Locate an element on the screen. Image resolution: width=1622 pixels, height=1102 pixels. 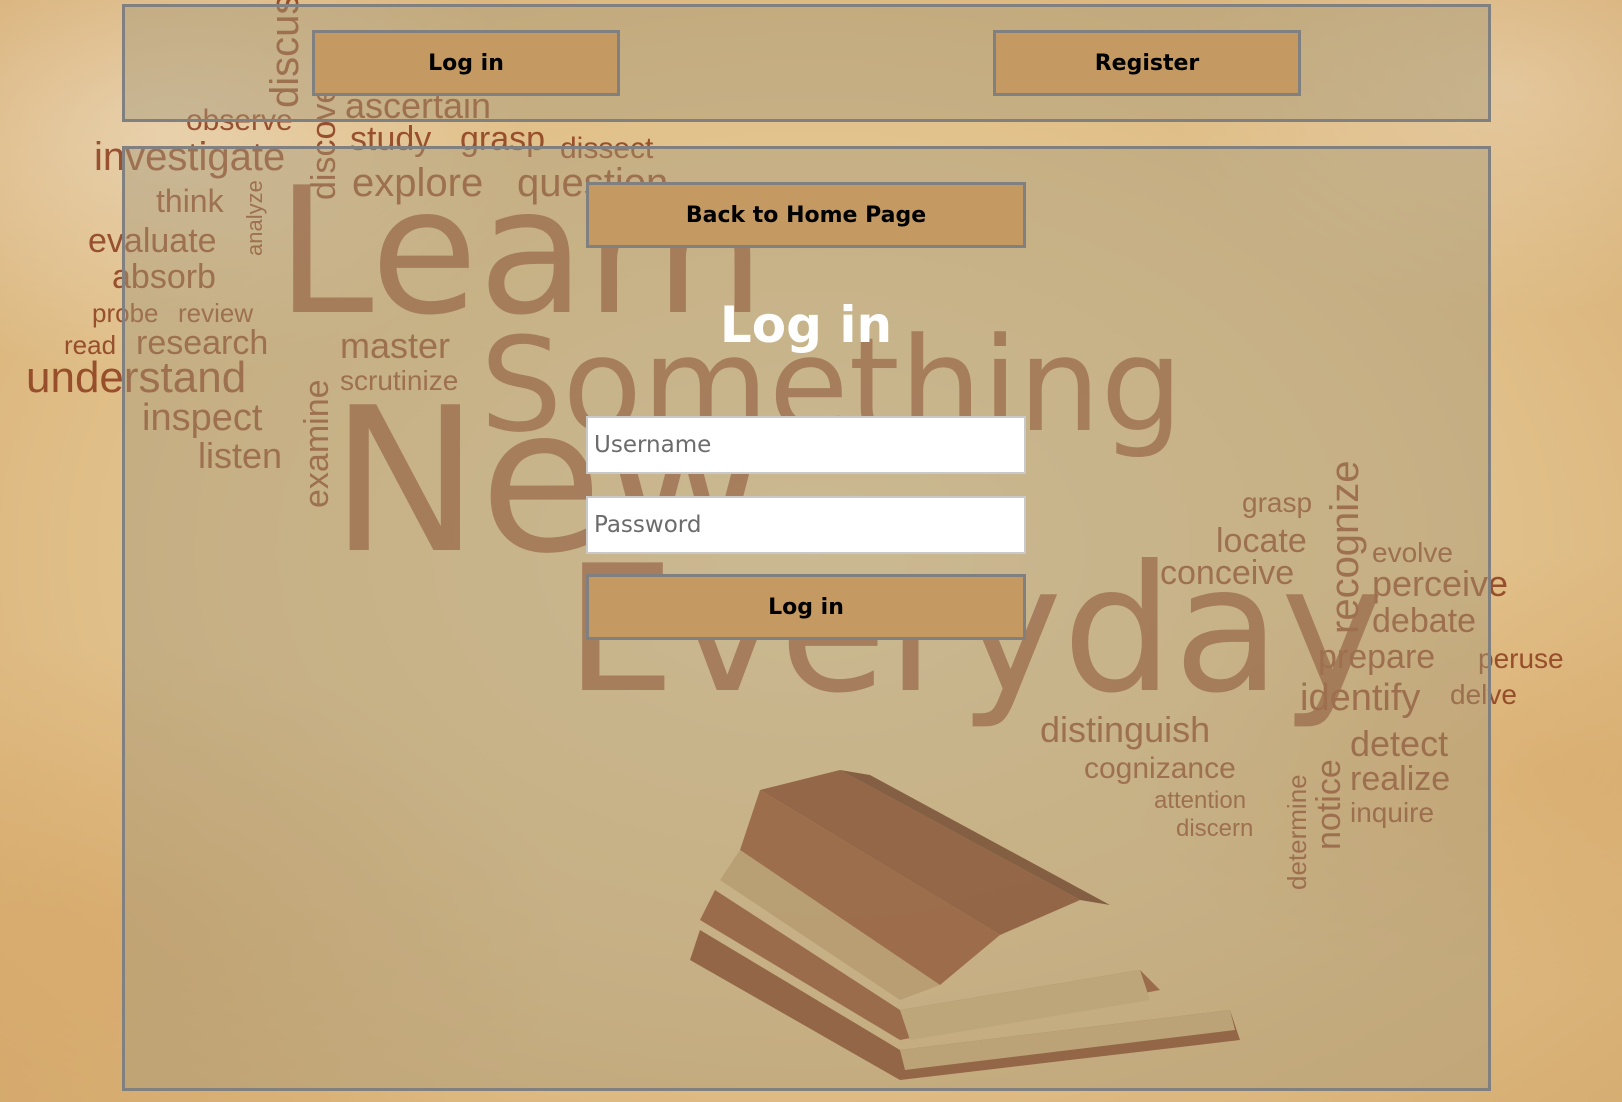
nav-login-button: Log in is located at coordinates (466, 63).